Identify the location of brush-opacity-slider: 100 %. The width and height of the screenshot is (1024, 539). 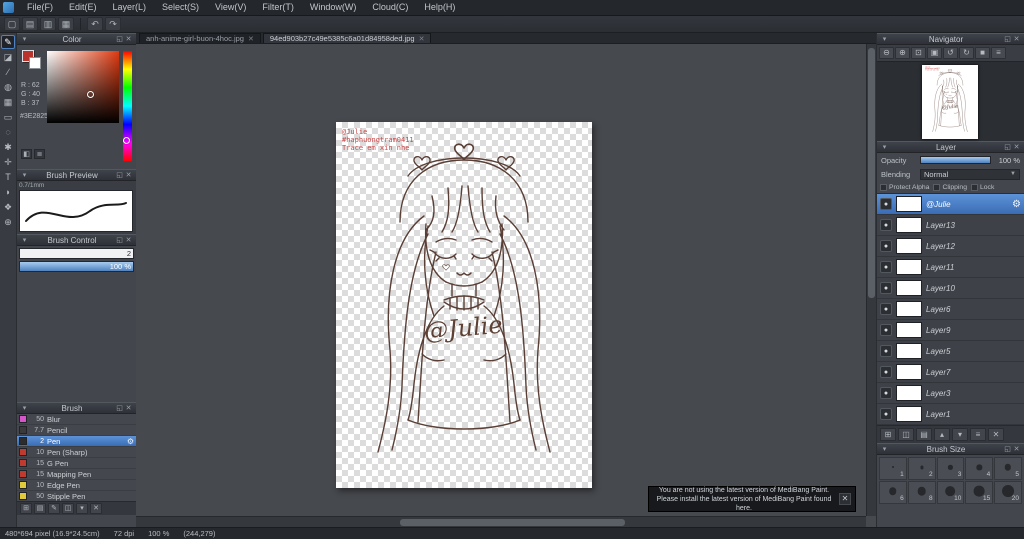
(76, 266).